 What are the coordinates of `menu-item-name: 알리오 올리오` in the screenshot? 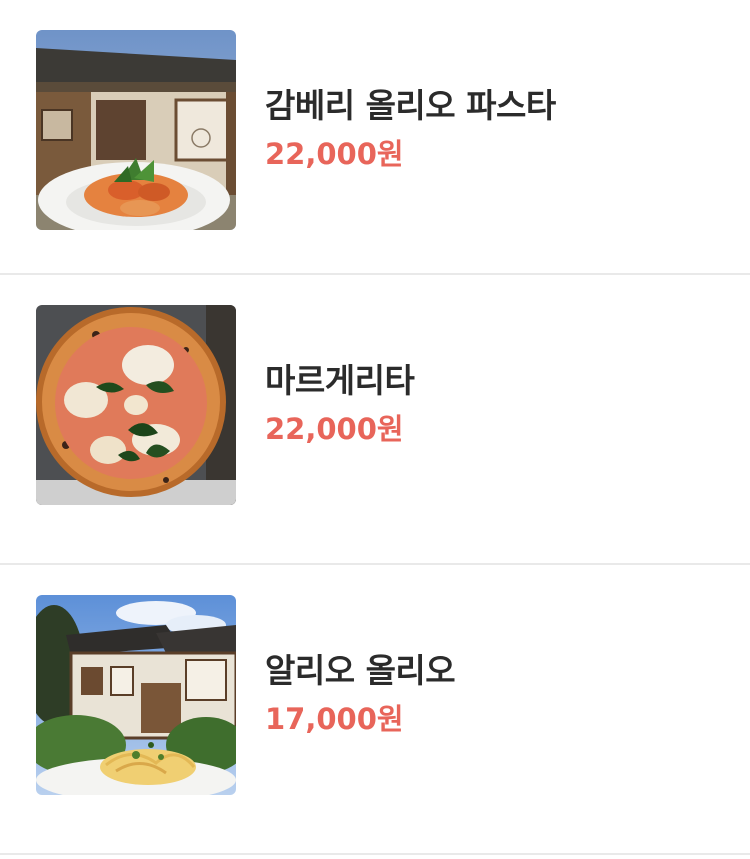 It's located at (360, 670).